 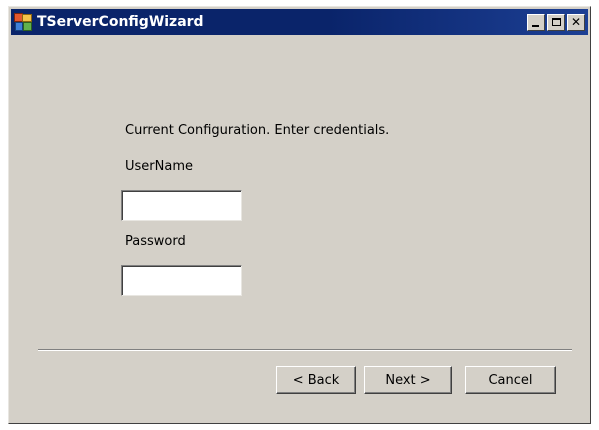 What do you see at coordinates (159, 166) in the screenshot?
I see `username-label: UserName` at bounding box center [159, 166].